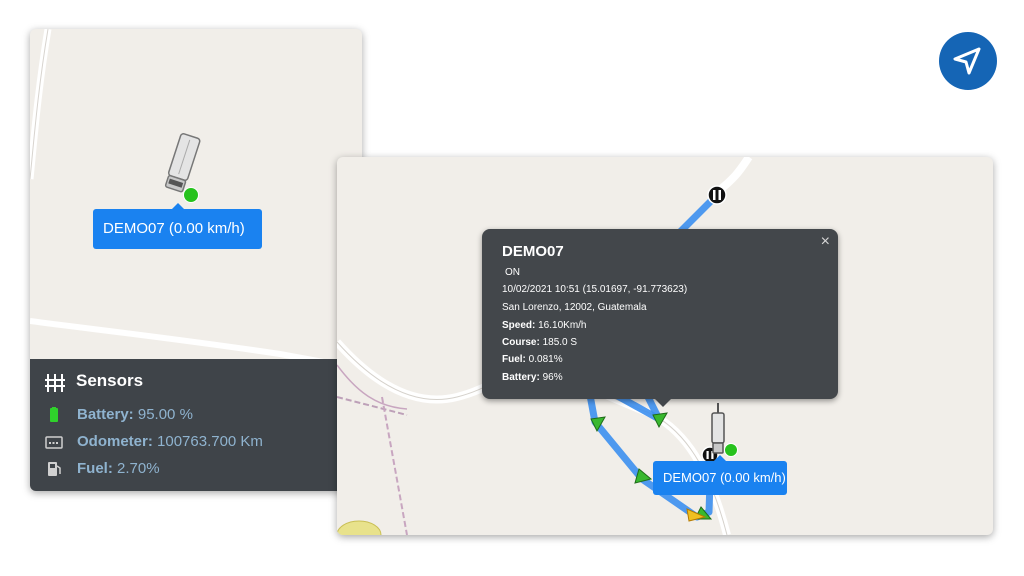 The height and width of the screenshot is (576, 1024). I want to click on fuel-value: 0.081%, so click(545, 359).